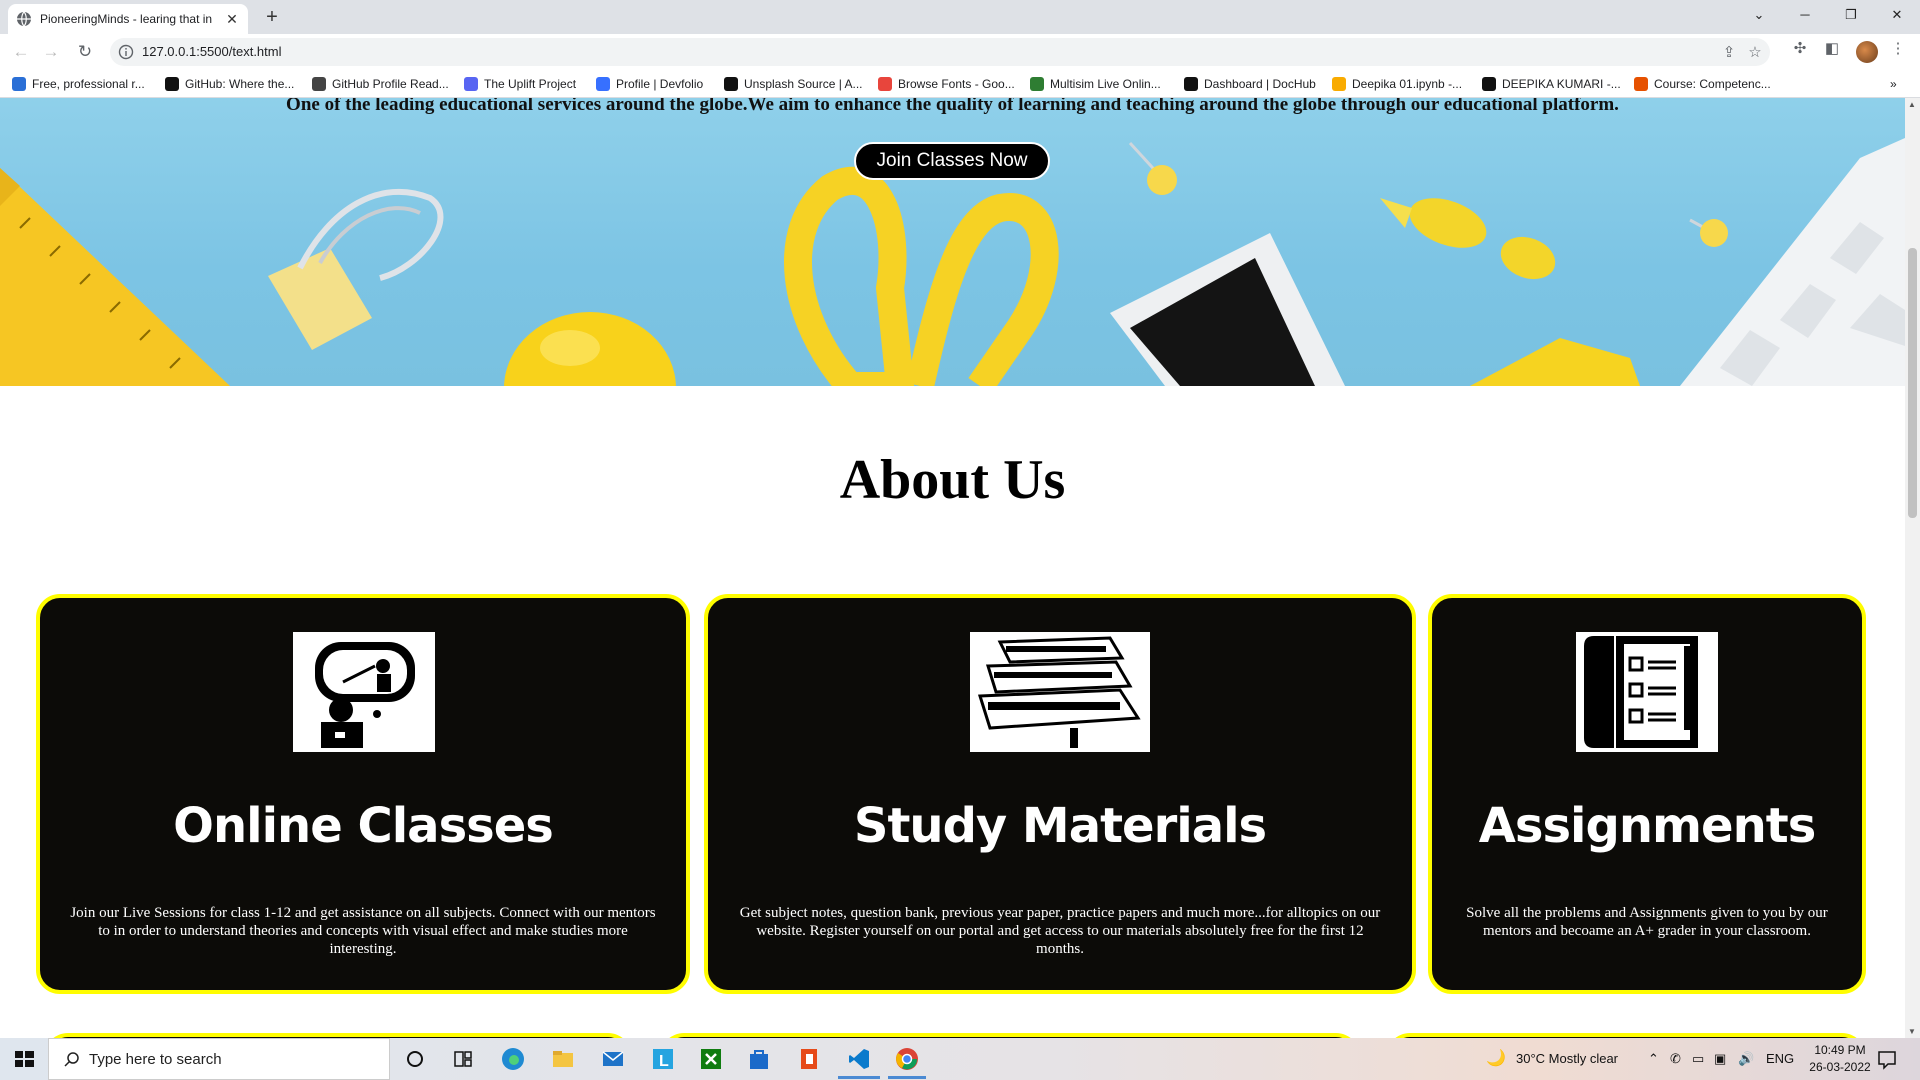  I want to click on menu-dots-icon: ⋮, so click(1898, 49).